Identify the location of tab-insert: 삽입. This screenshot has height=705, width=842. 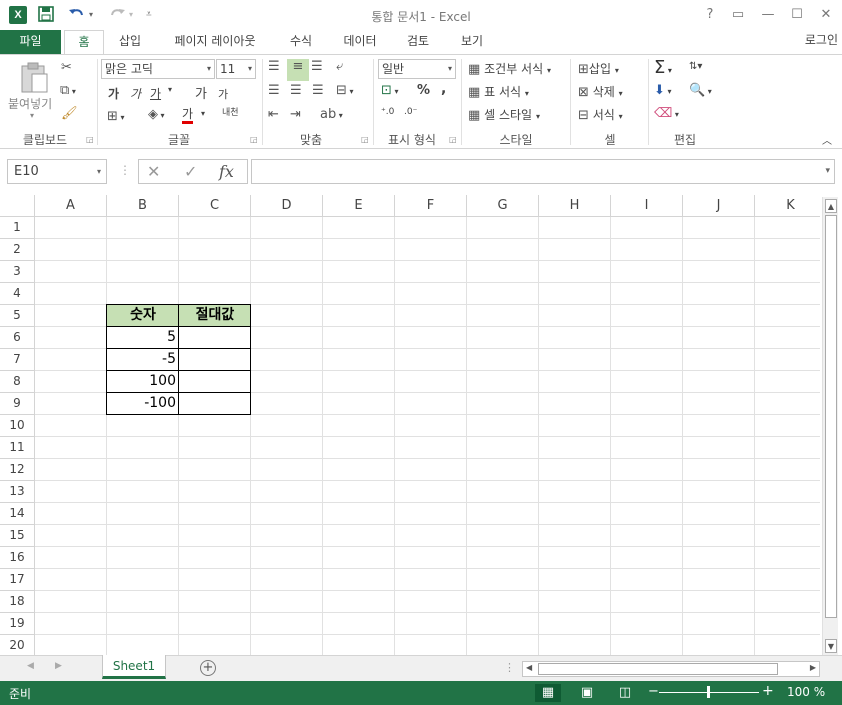
(130, 42).